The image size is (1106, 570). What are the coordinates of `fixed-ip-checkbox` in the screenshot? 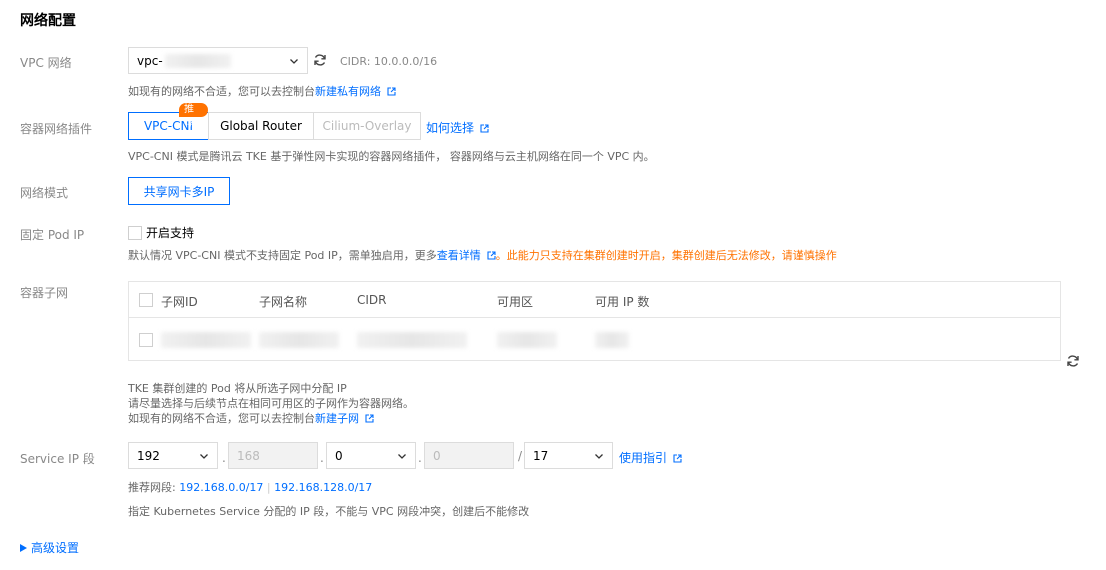 It's located at (135, 232).